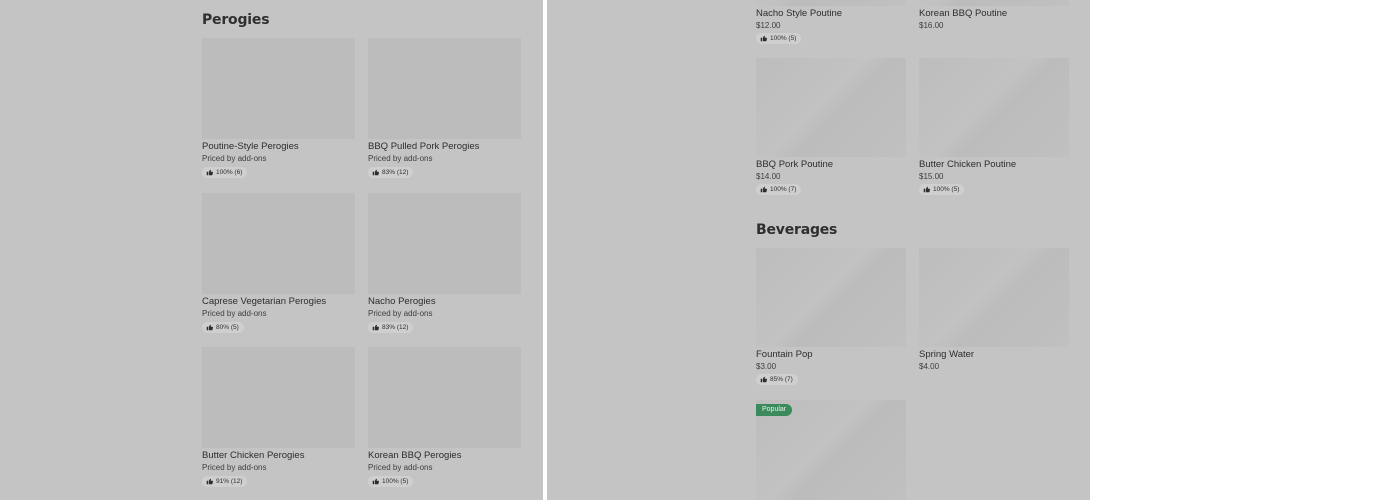 The width and height of the screenshot is (1400, 500). Describe the element at coordinates (402, 301) in the screenshot. I see `item-name: Nacho Perogies` at that location.